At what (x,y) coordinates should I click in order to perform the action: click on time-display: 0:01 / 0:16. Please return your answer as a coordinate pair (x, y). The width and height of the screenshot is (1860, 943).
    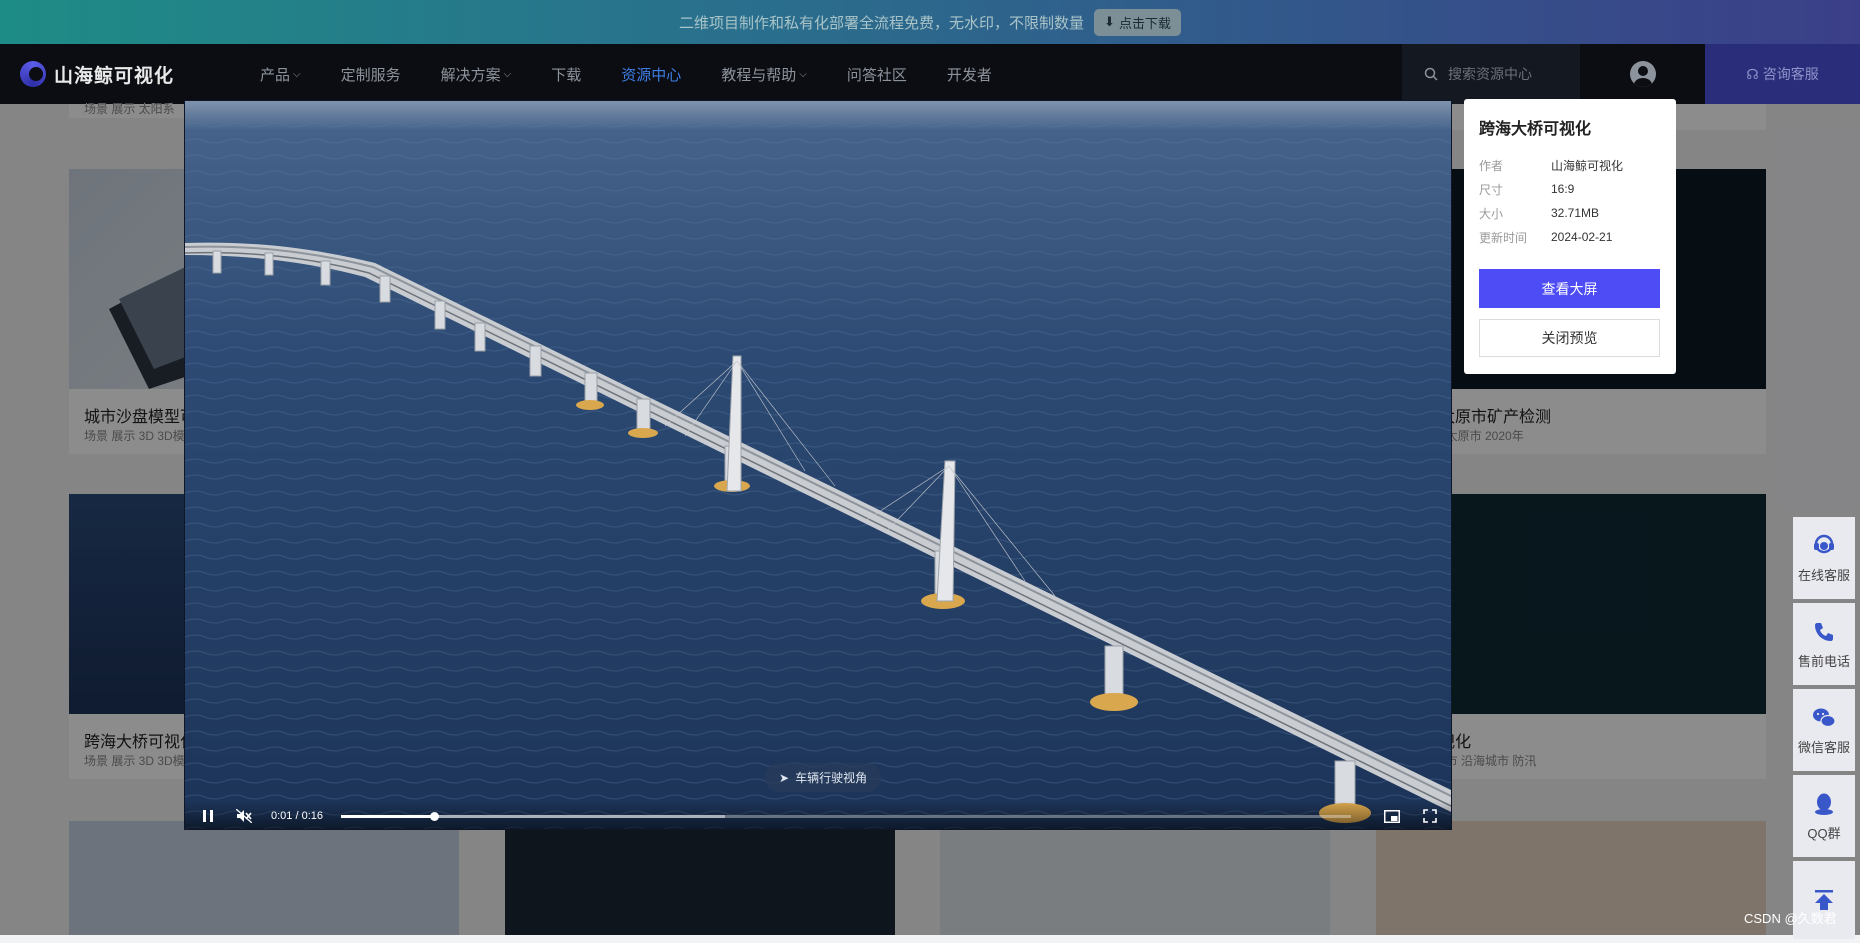
    Looking at the image, I should click on (297, 816).